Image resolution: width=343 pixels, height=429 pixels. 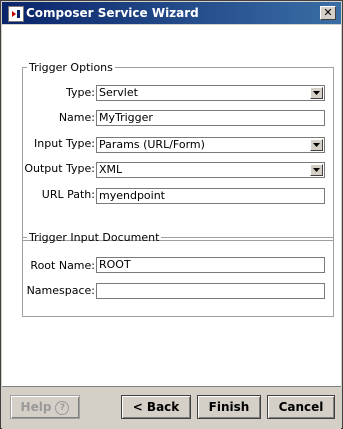 I want to click on output-type-value: XML, so click(x=111, y=169).